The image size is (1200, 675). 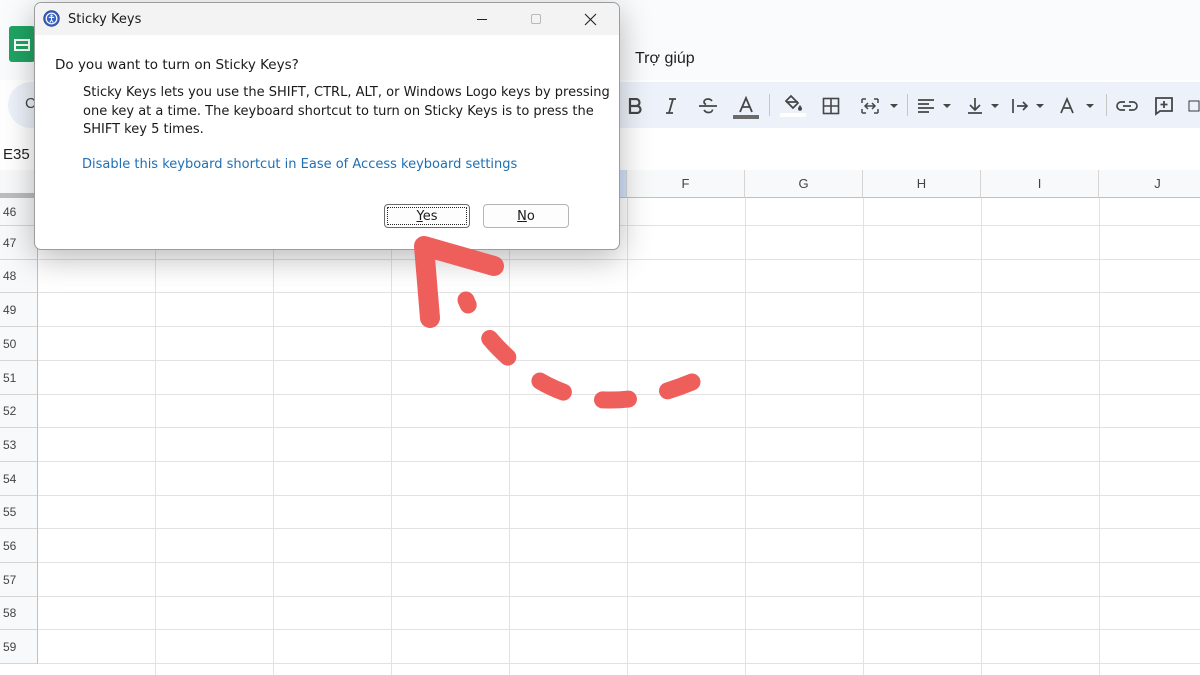 What do you see at coordinates (1029, 106) in the screenshot?
I see `text-wrapping-icon` at bounding box center [1029, 106].